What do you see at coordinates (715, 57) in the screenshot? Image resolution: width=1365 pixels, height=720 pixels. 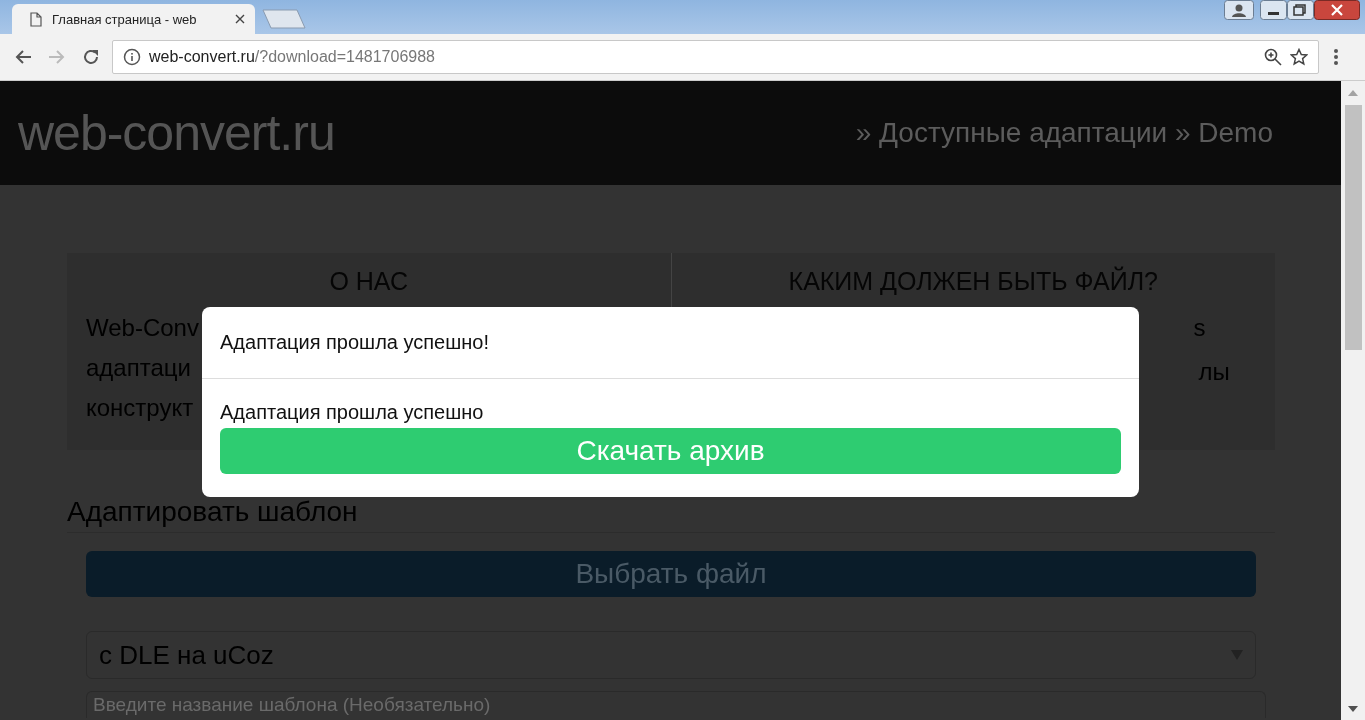 I see `address-bar: web-convert.ru/?download=1481706988` at bounding box center [715, 57].